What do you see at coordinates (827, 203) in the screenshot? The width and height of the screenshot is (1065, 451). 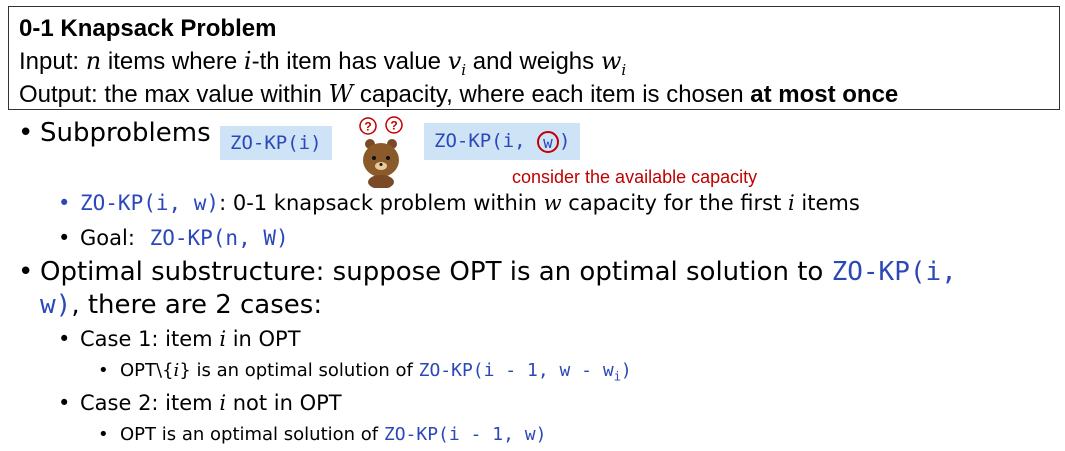 I see `def-text: items` at bounding box center [827, 203].